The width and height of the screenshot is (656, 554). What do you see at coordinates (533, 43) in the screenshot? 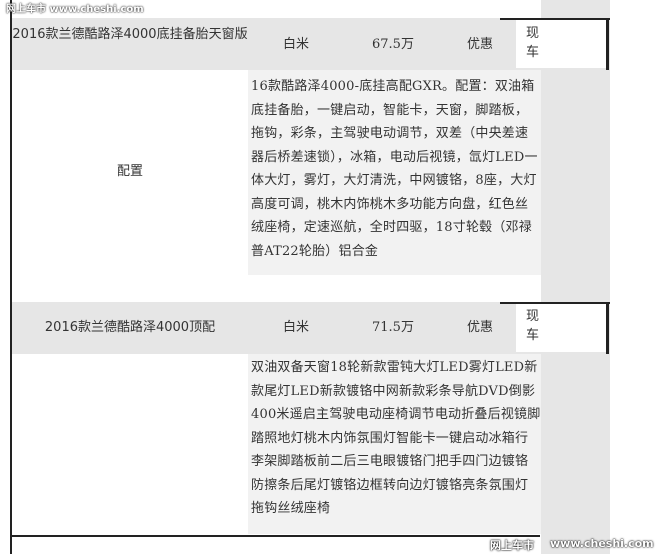
I see `row1-stock: 现车` at bounding box center [533, 43].